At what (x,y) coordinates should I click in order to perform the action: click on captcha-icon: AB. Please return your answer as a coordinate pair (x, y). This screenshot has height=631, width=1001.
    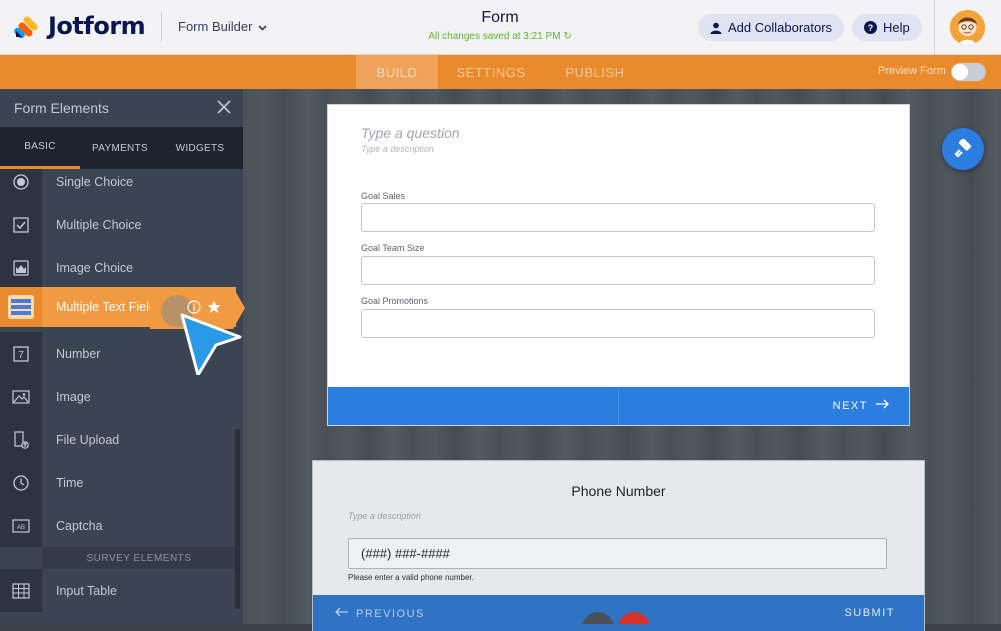
    Looking at the image, I should click on (21, 525).